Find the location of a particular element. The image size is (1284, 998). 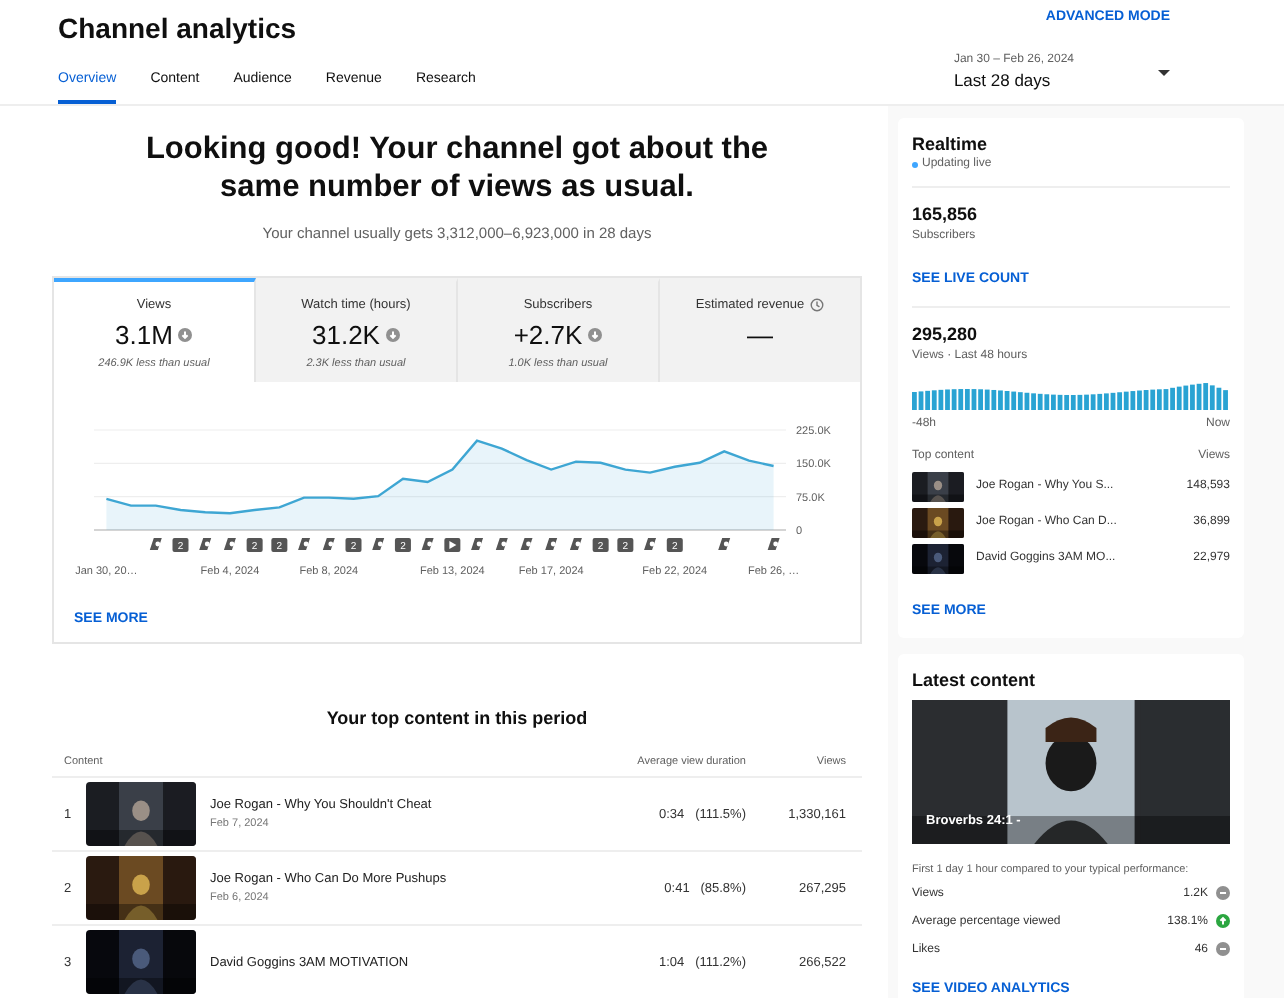

headline: Looking good! Your channel got about the same number of views as usual. is located at coordinates (457, 168).